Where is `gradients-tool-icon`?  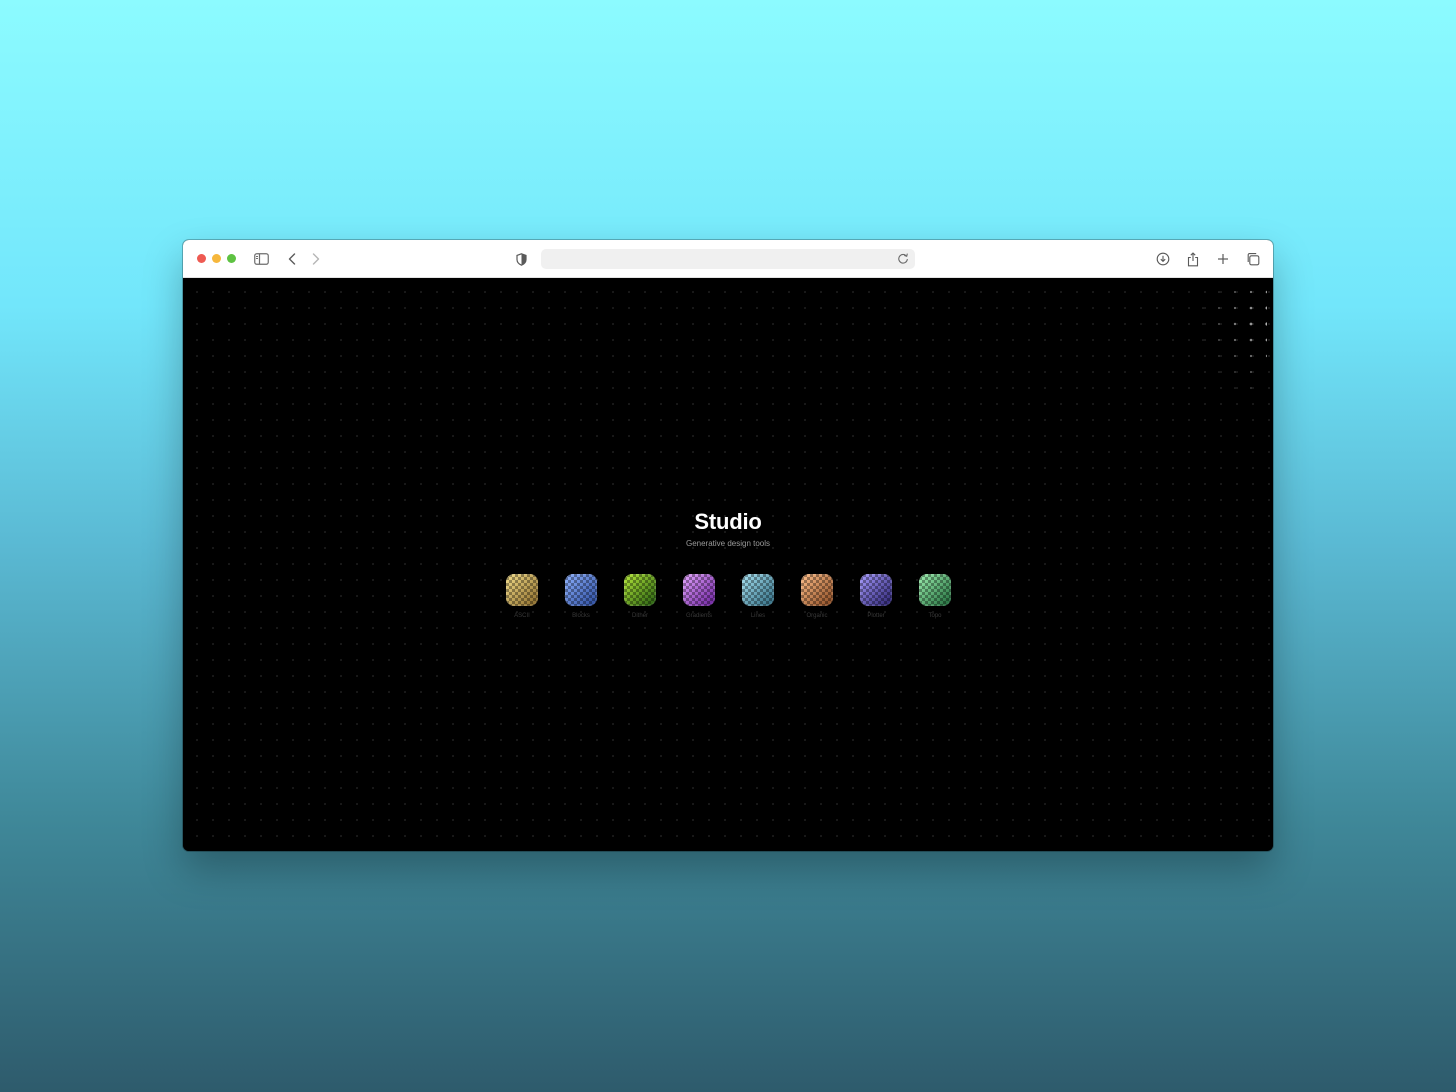
gradients-tool-icon is located at coordinates (699, 590).